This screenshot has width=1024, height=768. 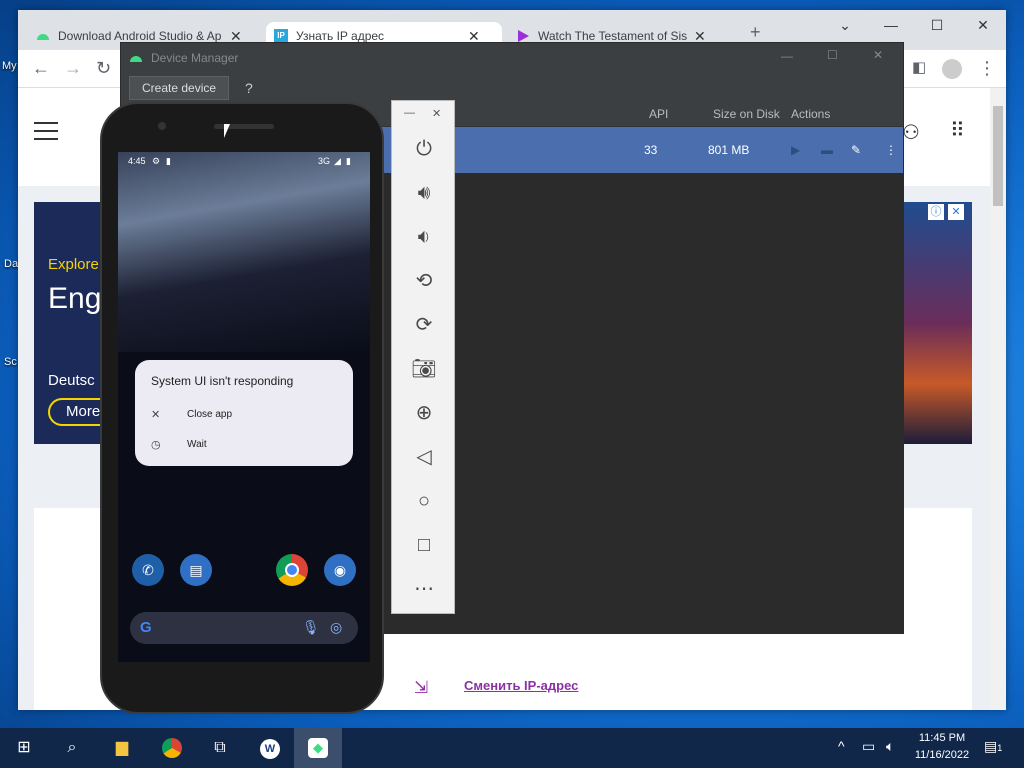 What do you see at coordinates (72, 748) in the screenshot?
I see `search-icon: ⌕` at bounding box center [72, 748].